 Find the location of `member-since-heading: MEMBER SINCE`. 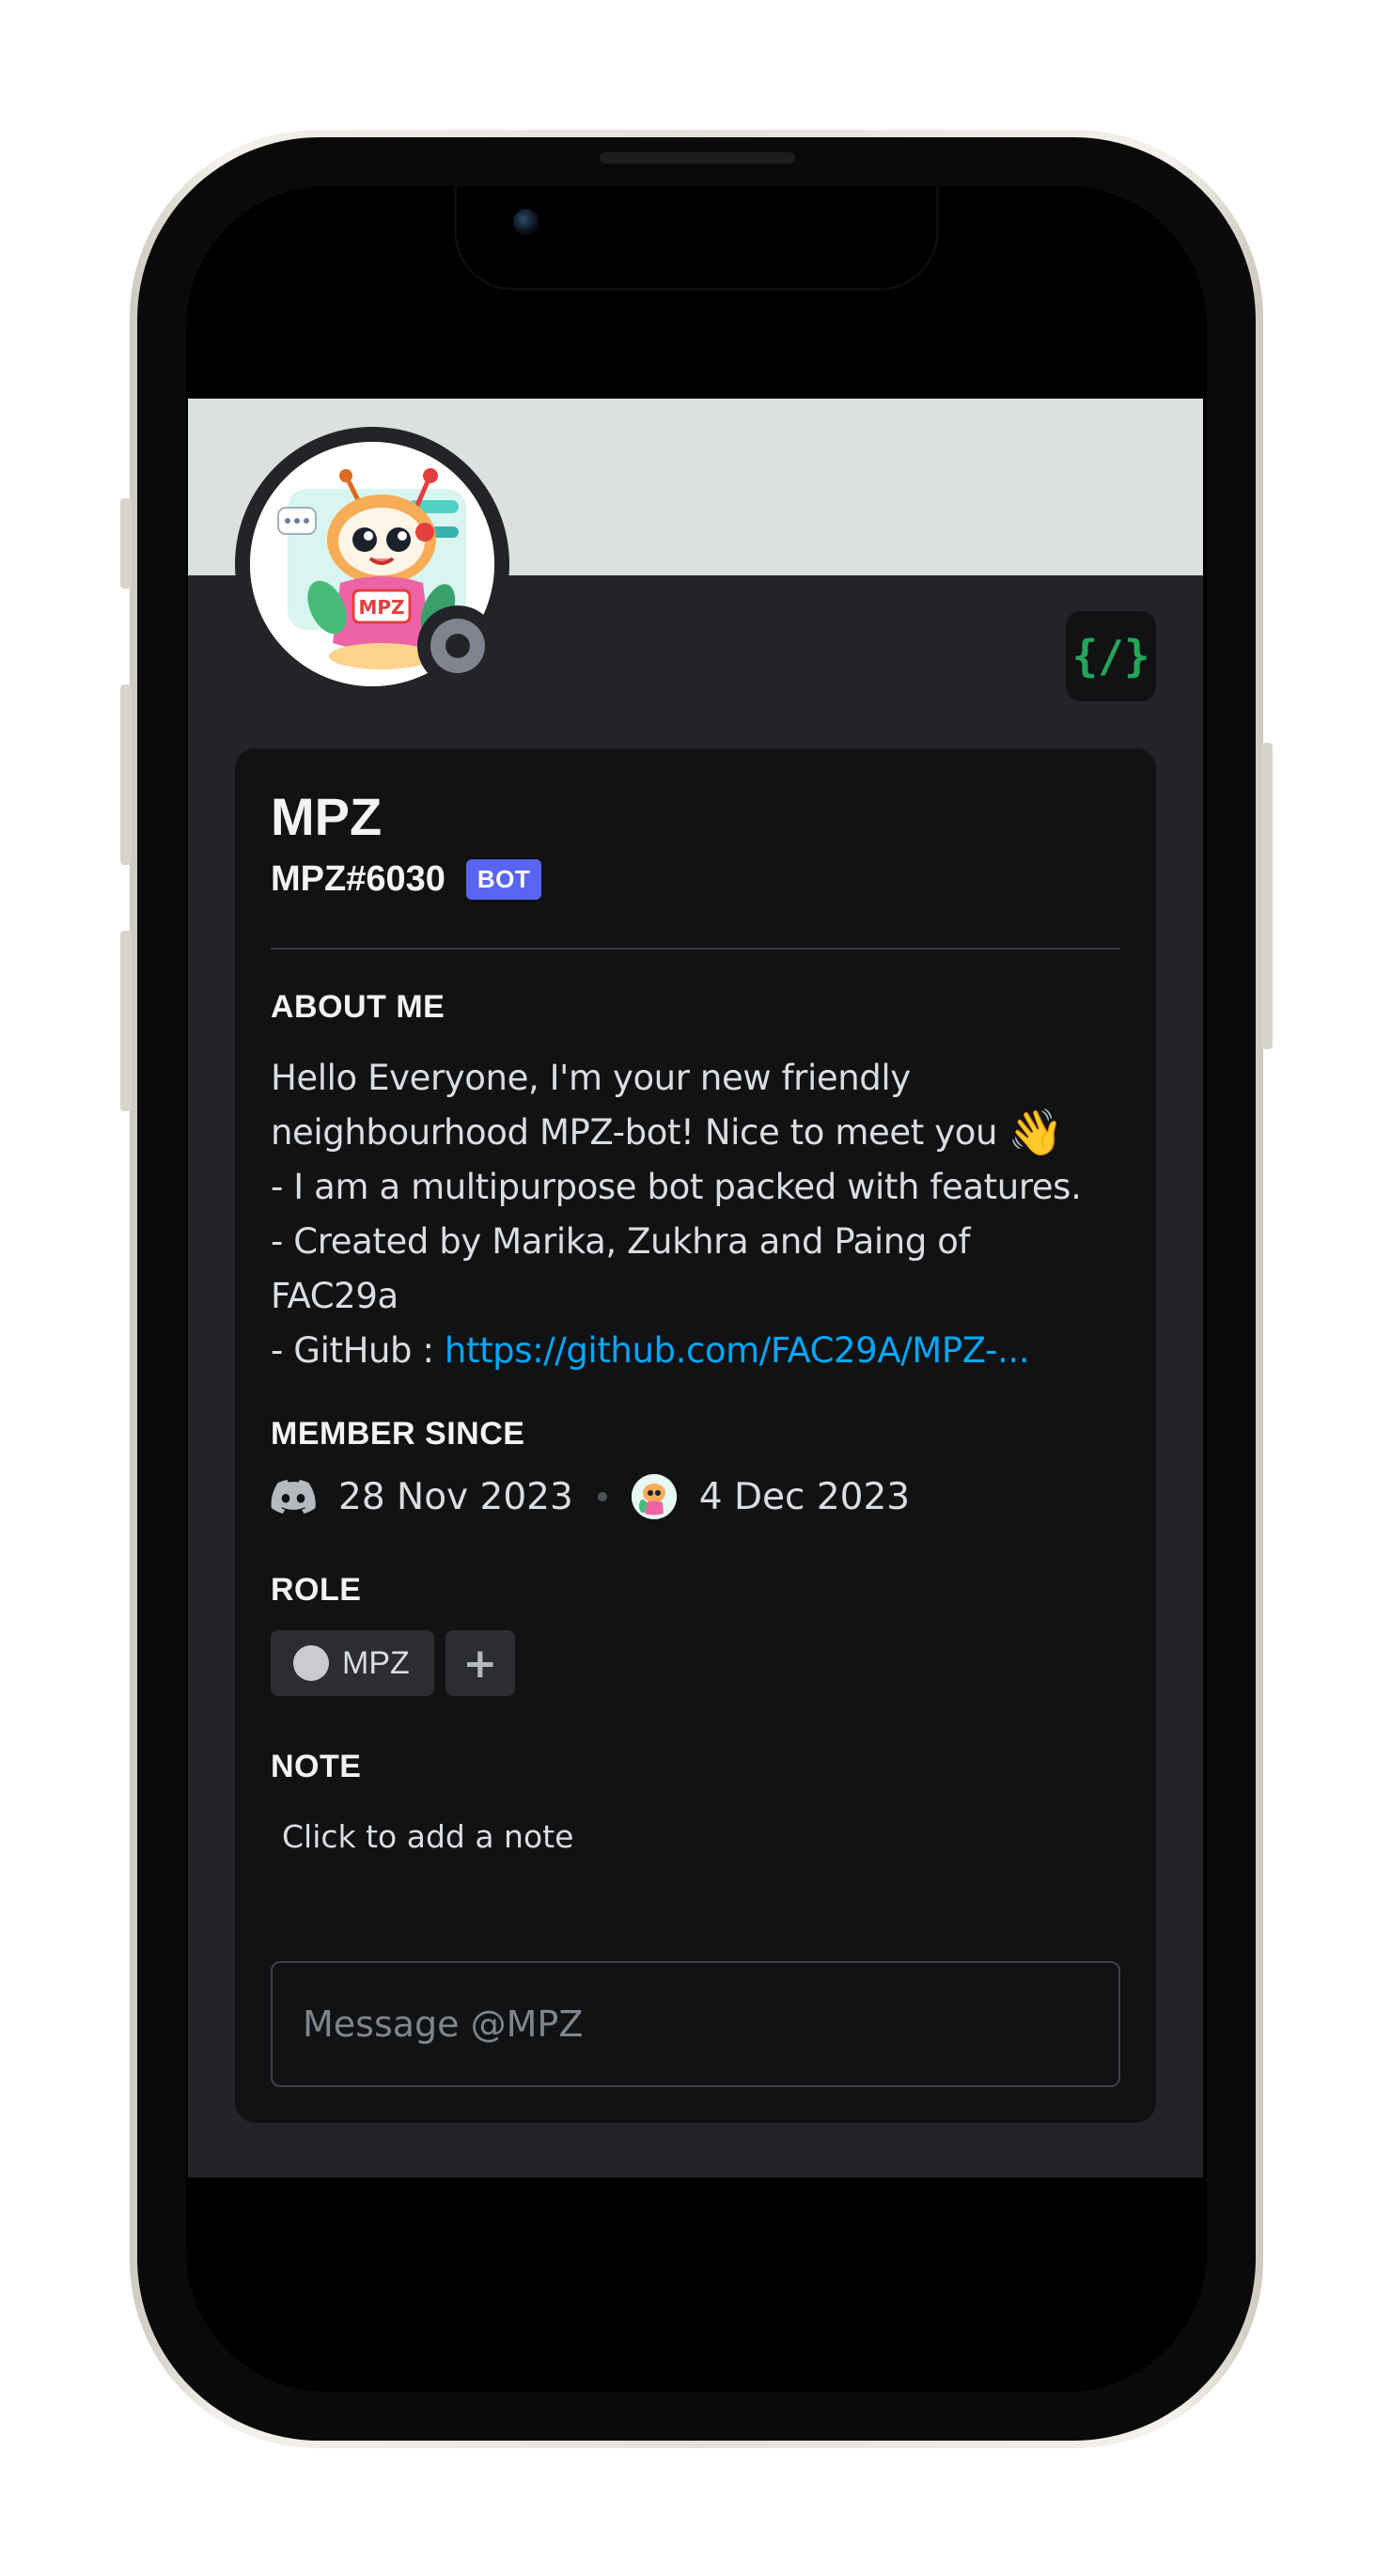

member-since-heading: MEMBER SINCE is located at coordinates (398, 1434).